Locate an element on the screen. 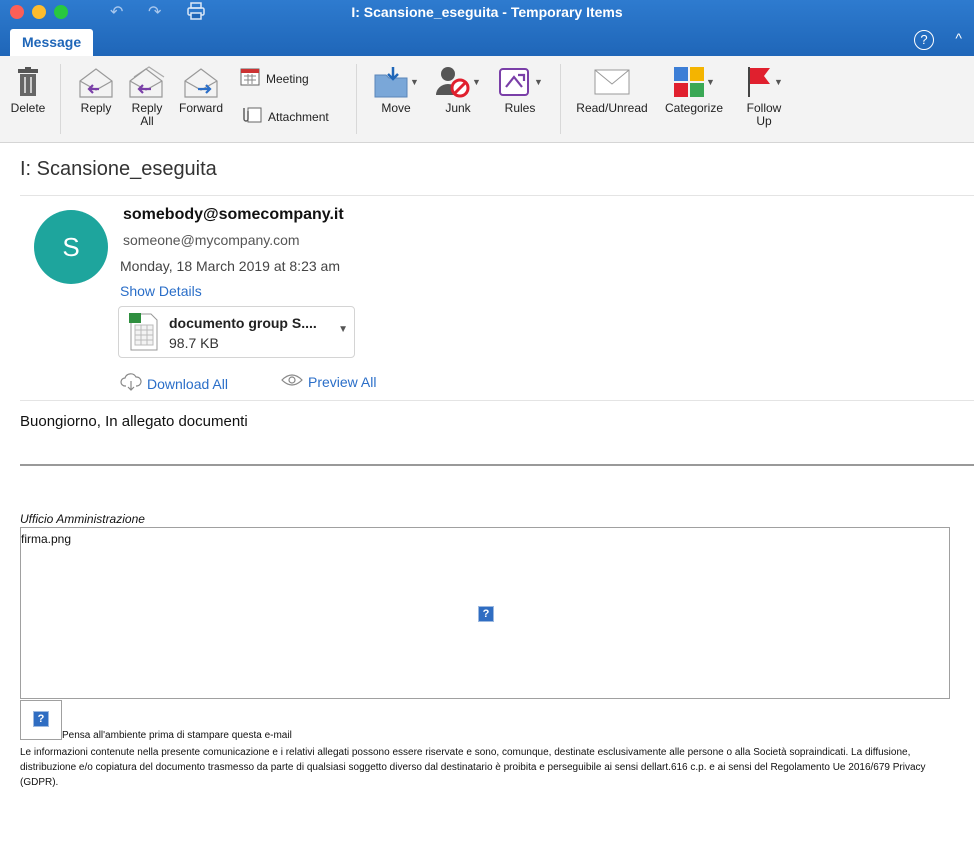  header-divider is located at coordinates (497, 195).